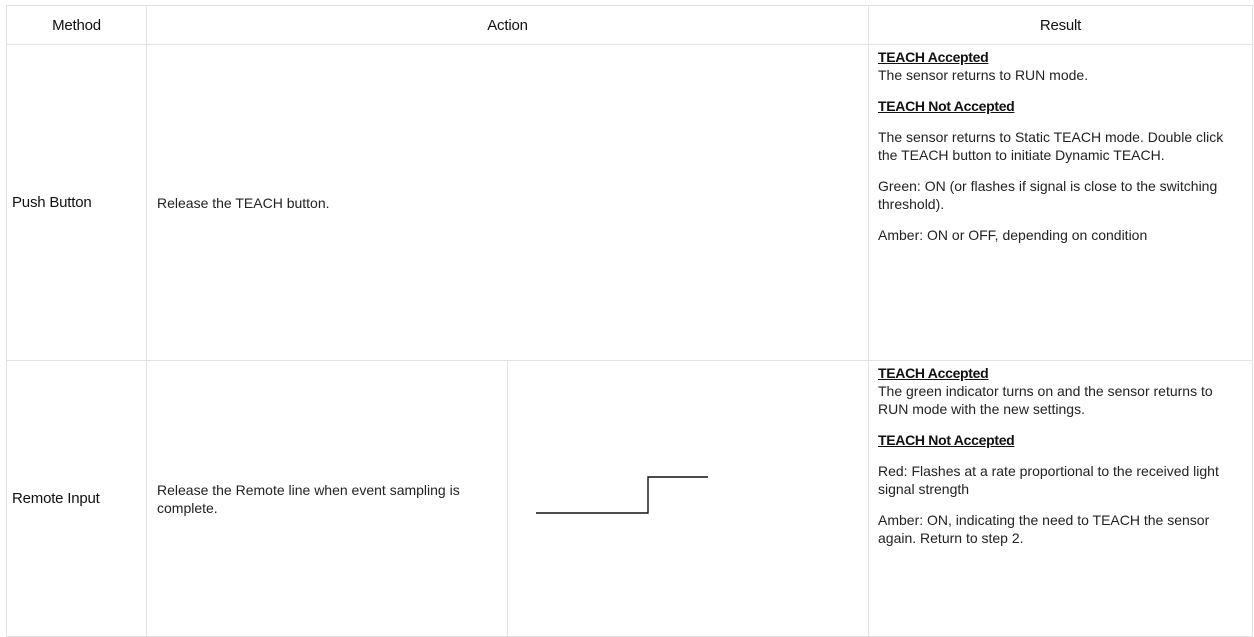 The width and height of the screenshot is (1254, 637). I want to click on table-header-row: Method Action Result, so click(629, 25).